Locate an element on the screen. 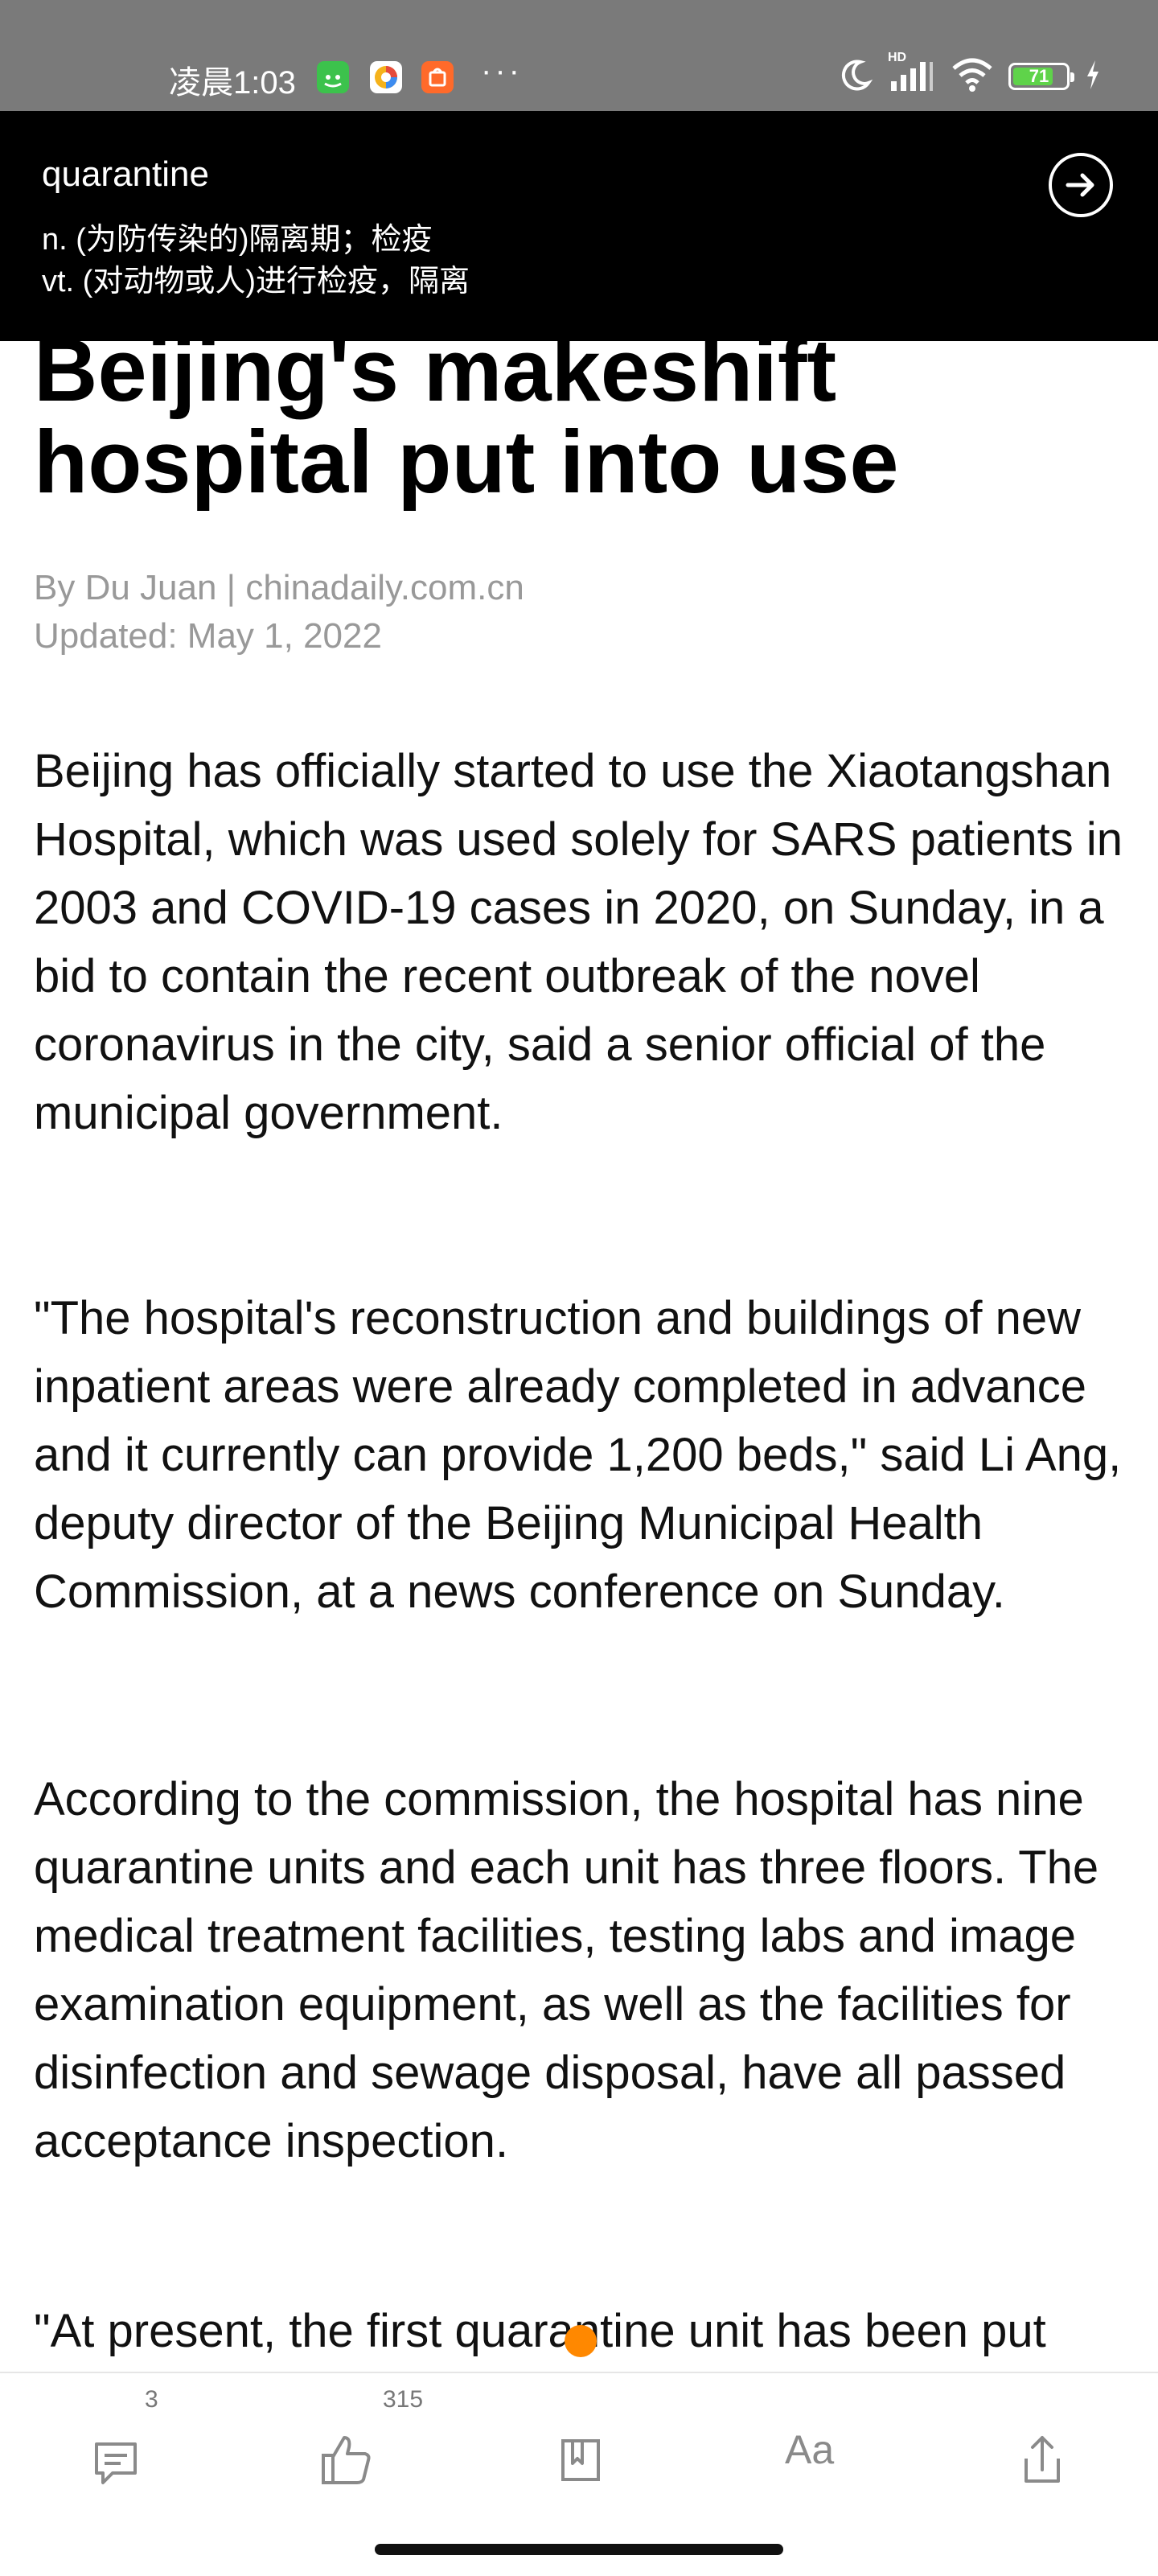 This screenshot has height=2576, width=1158. bookmark-button is located at coordinates (579, 2457).